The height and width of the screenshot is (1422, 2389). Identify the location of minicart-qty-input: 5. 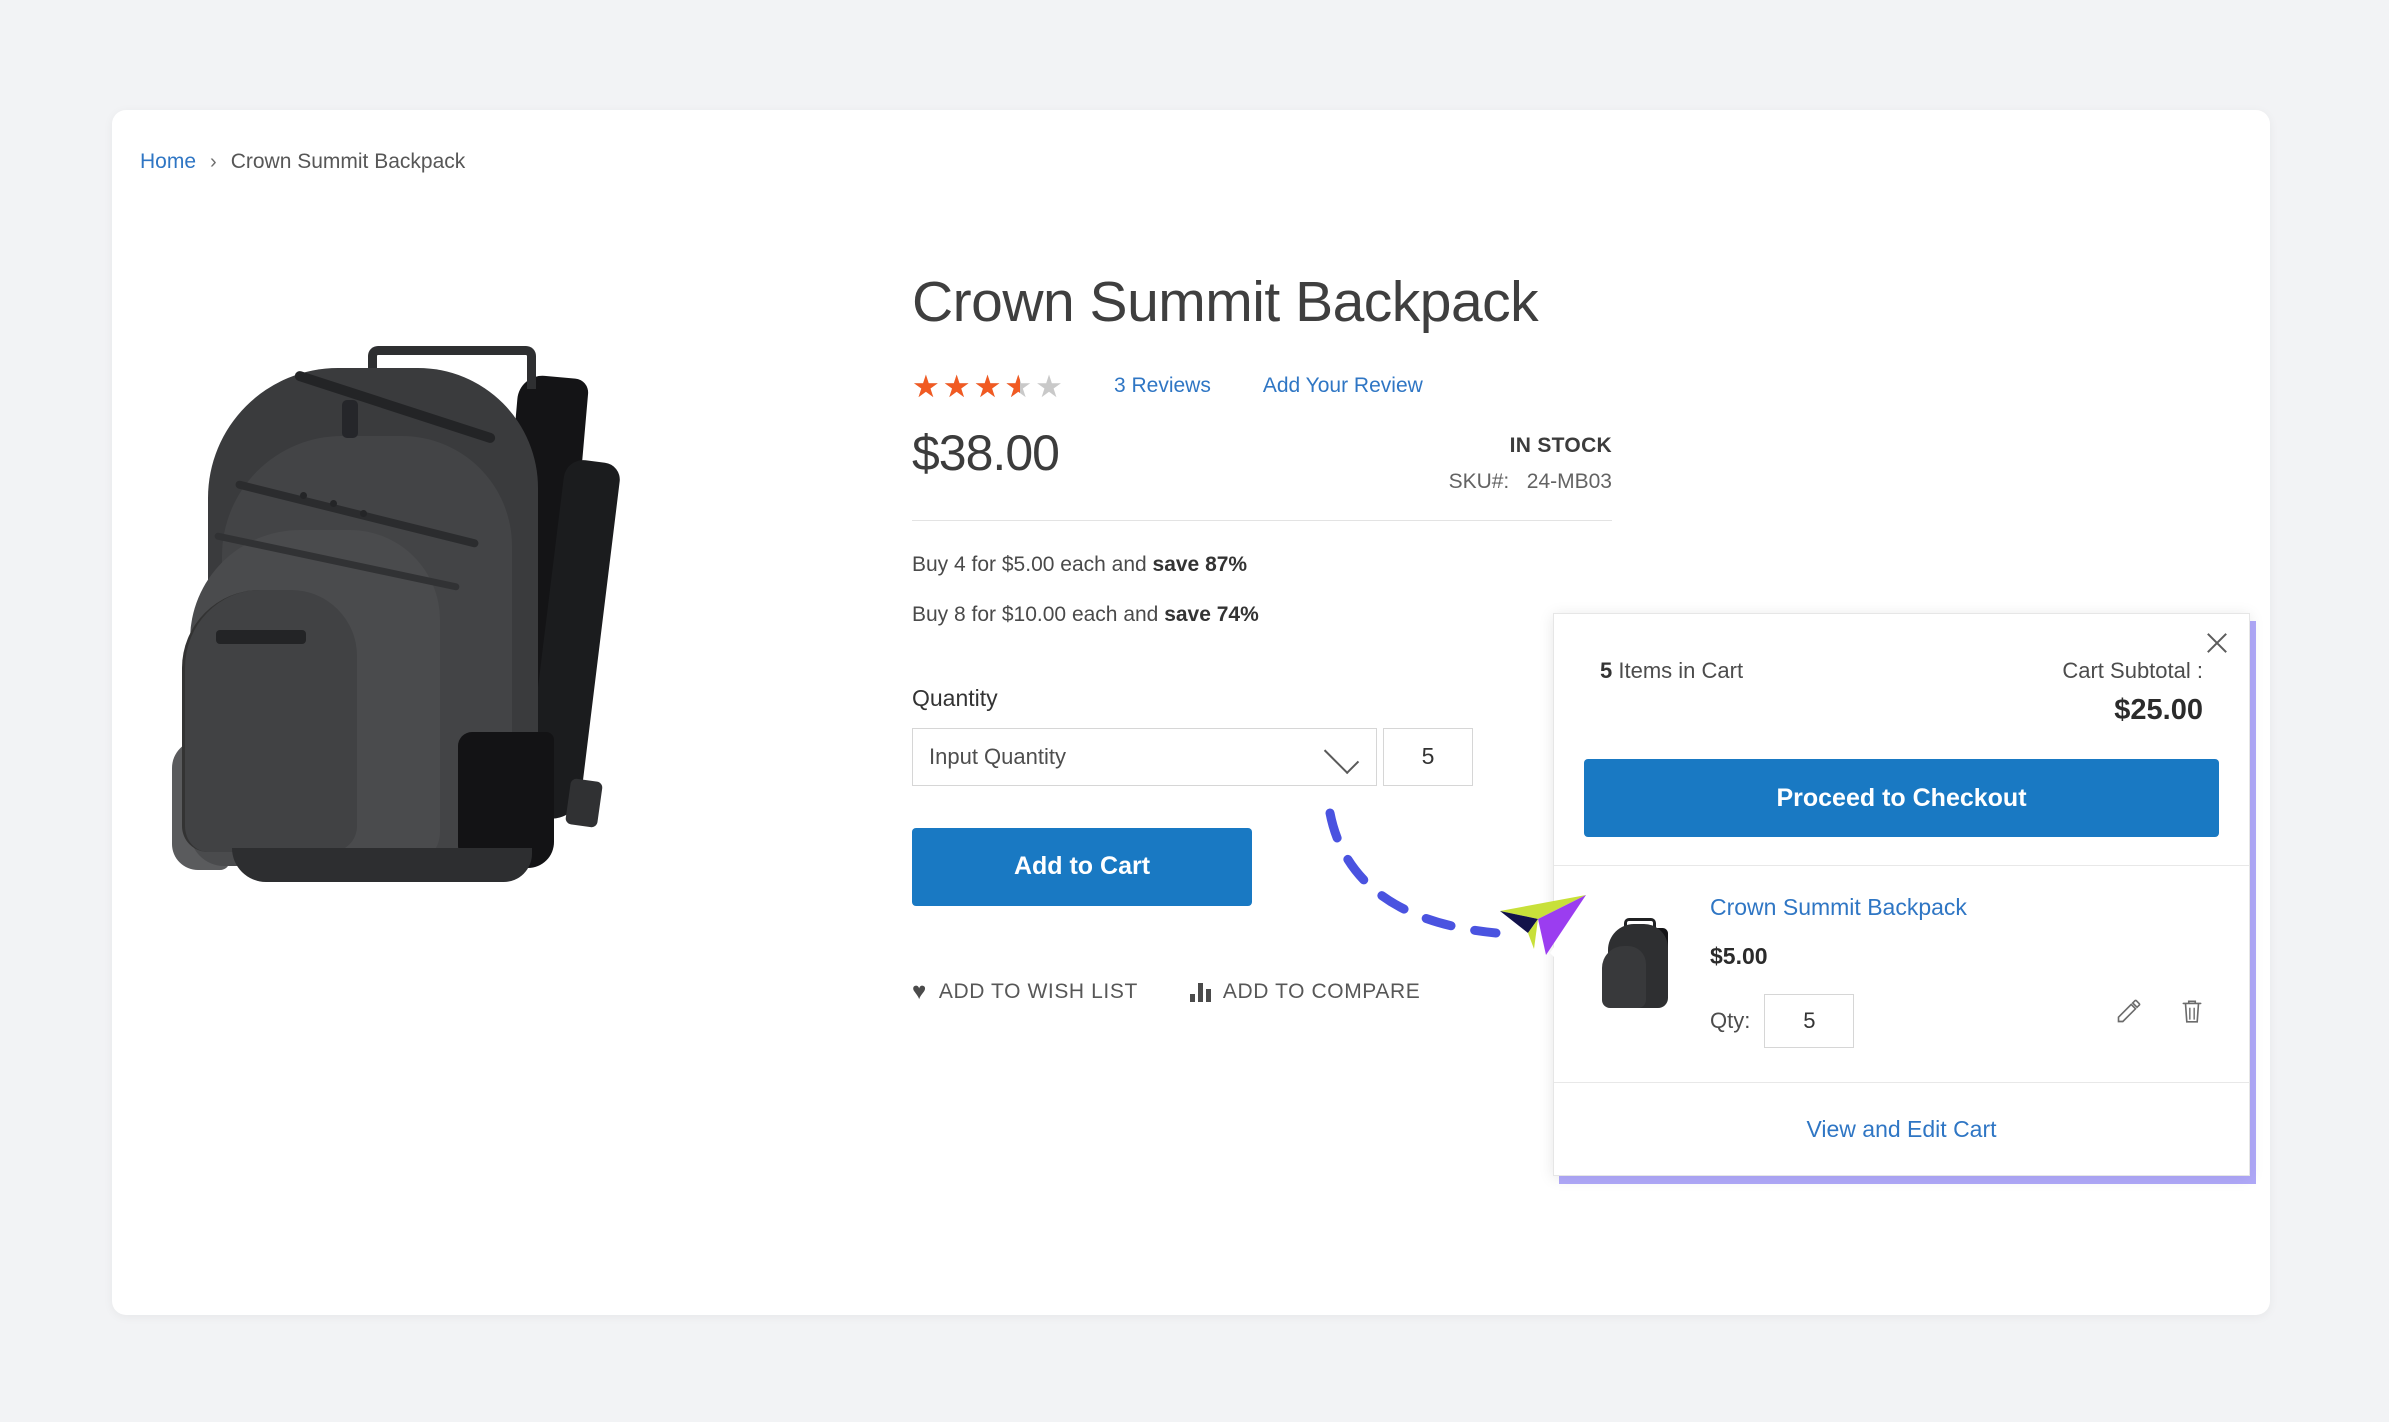
(1809, 1021).